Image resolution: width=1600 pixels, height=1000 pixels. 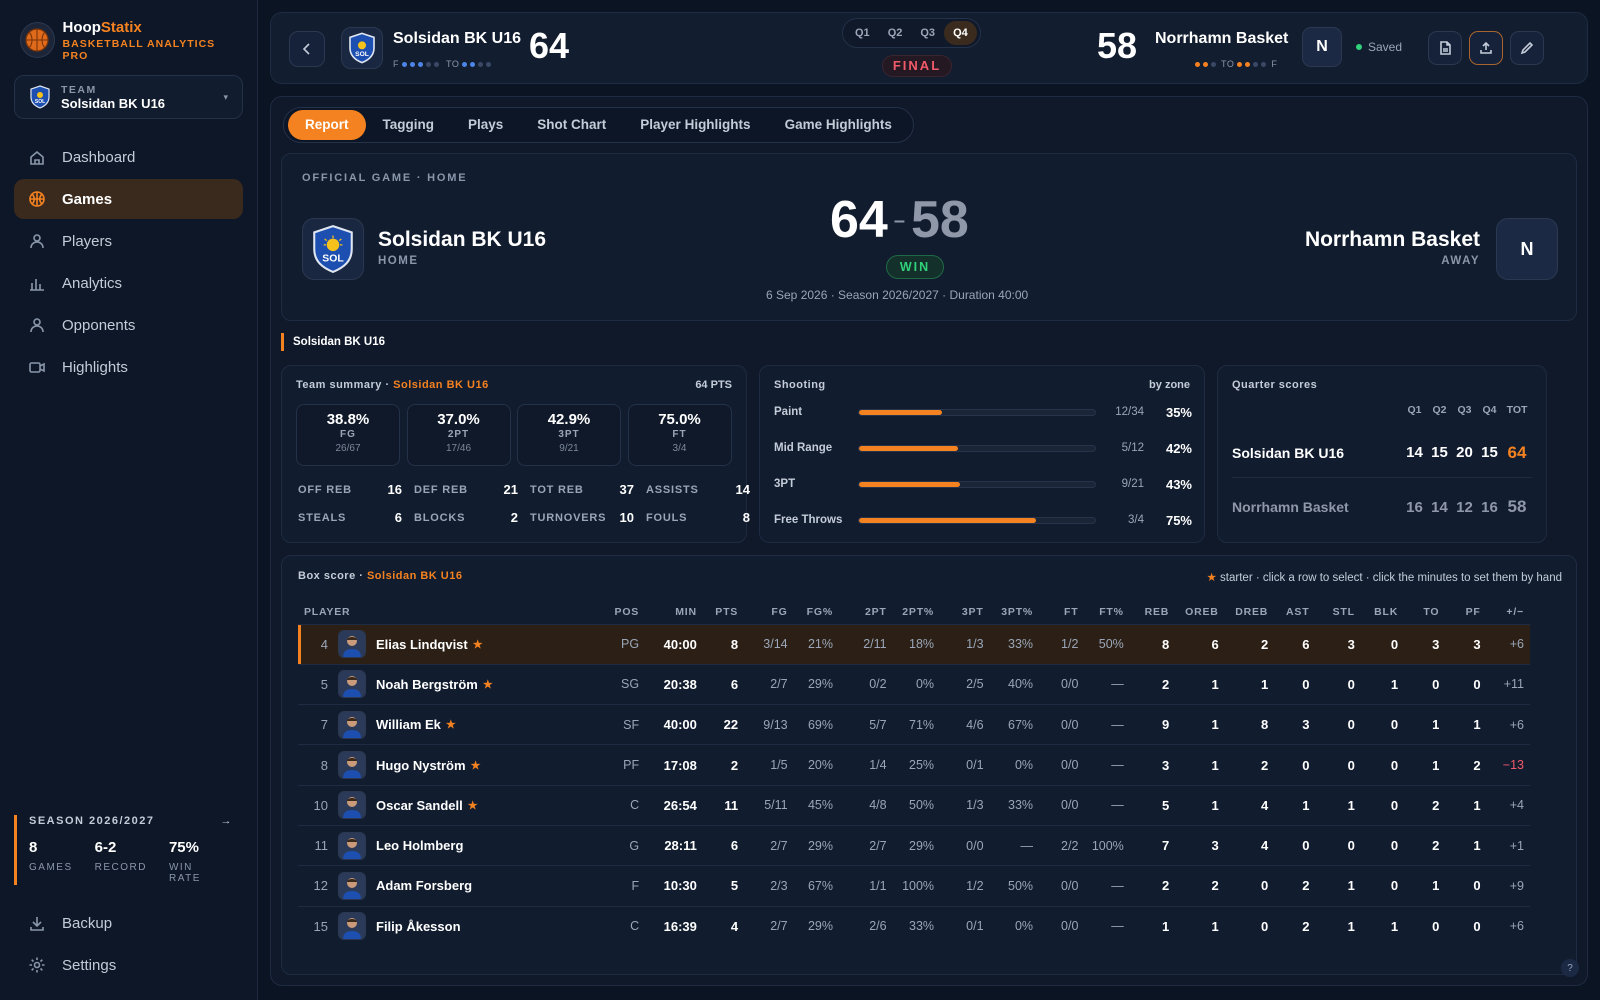 I want to click on cell-pts: 22, so click(x=723, y=724).